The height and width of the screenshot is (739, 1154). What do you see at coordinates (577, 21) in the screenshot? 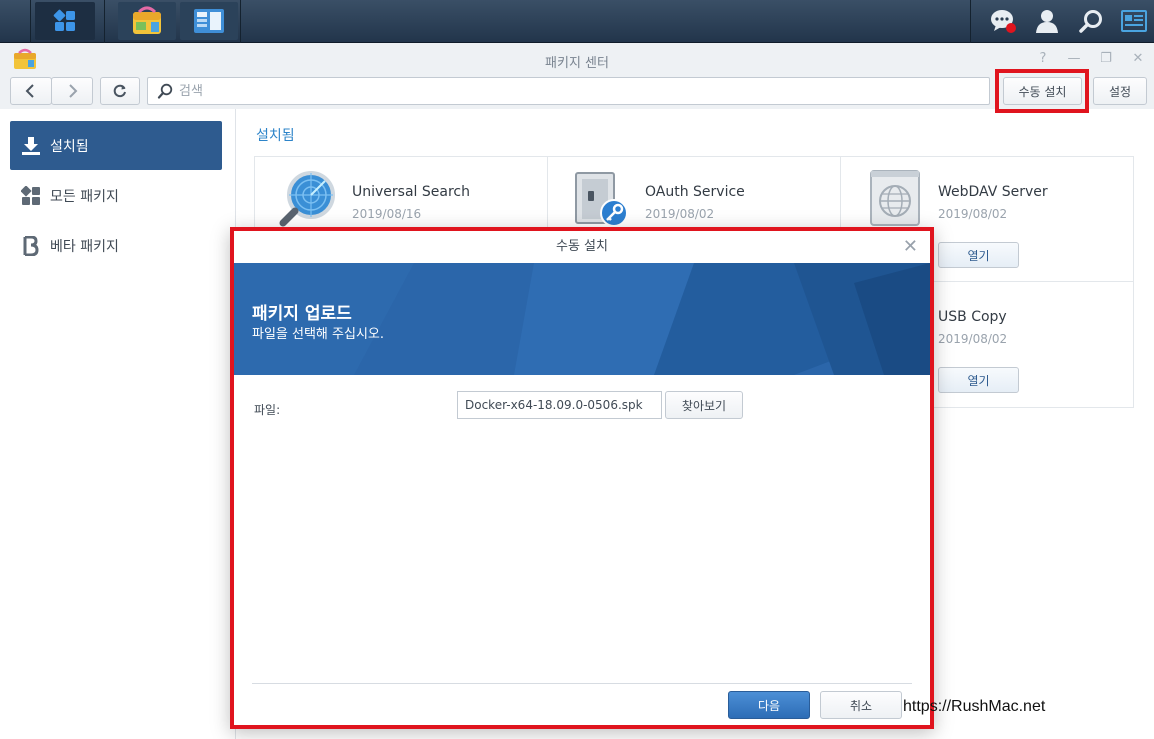
I see `taskbar` at bounding box center [577, 21].